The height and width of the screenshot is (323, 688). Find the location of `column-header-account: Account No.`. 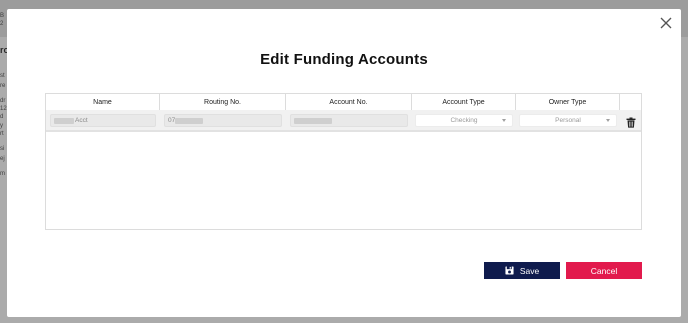

column-header-account: Account No. is located at coordinates (349, 102).